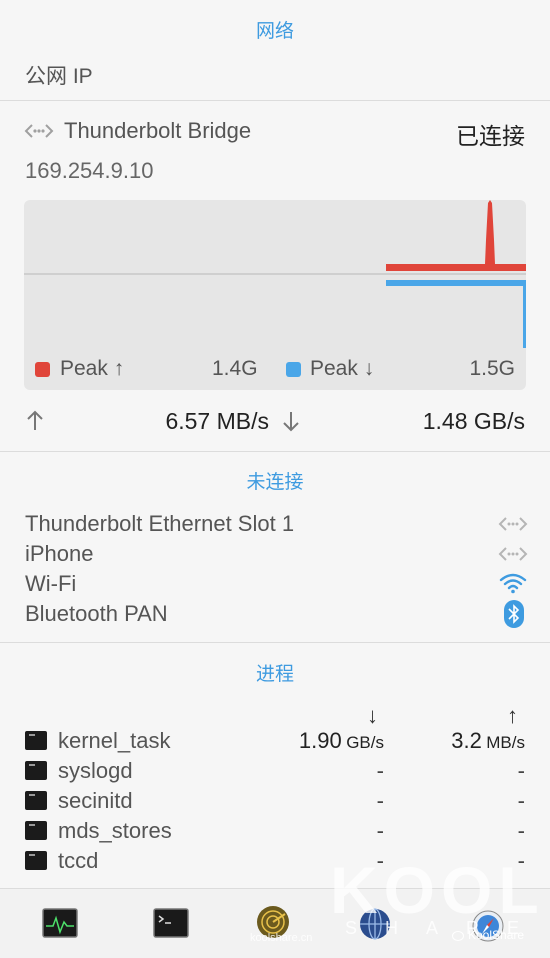 Image resolution: width=550 pixels, height=958 pixels. Describe the element at coordinates (274, 31) in the screenshot. I see `network-section-title: 网络` at that location.